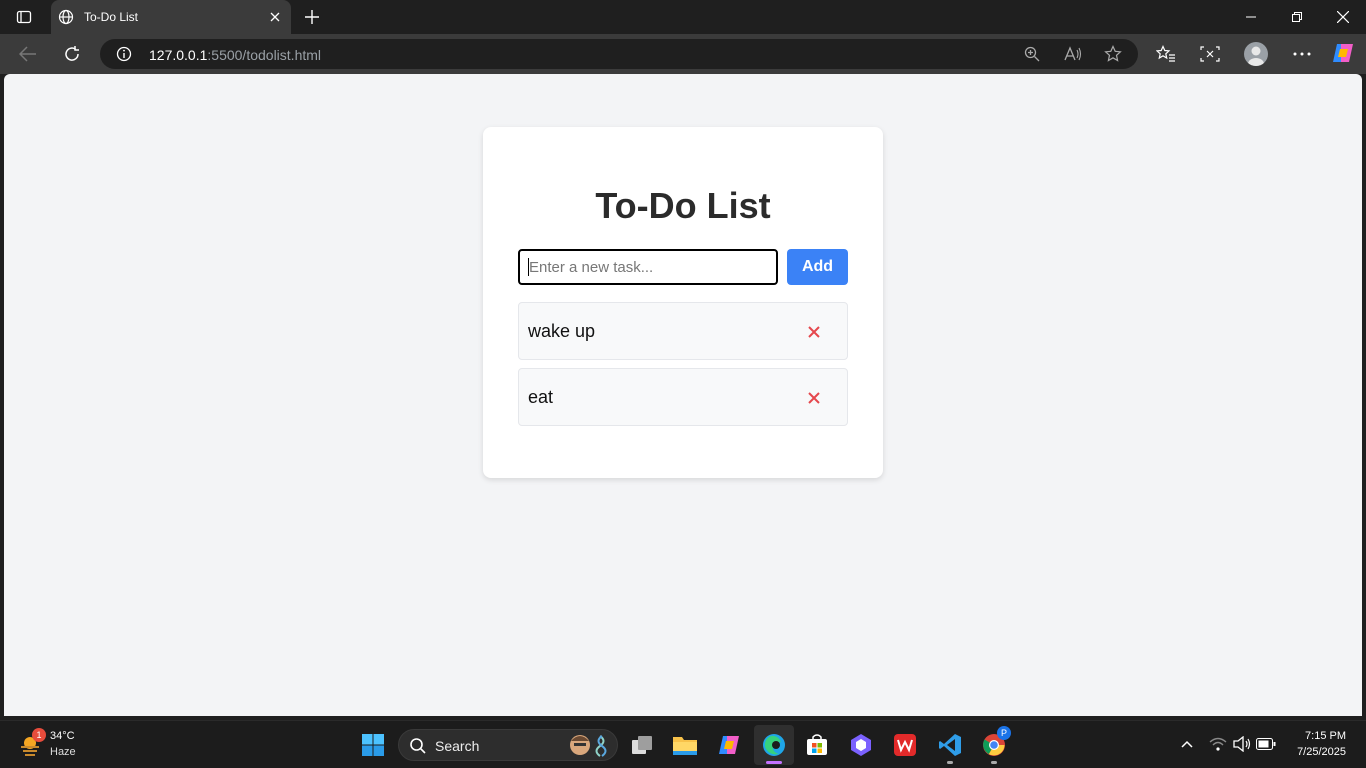 The height and width of the screenshot is (768, 1366). I want to click on navigation-bar: 127.0.0.1:5500/todolist.html, so click(683, 54).